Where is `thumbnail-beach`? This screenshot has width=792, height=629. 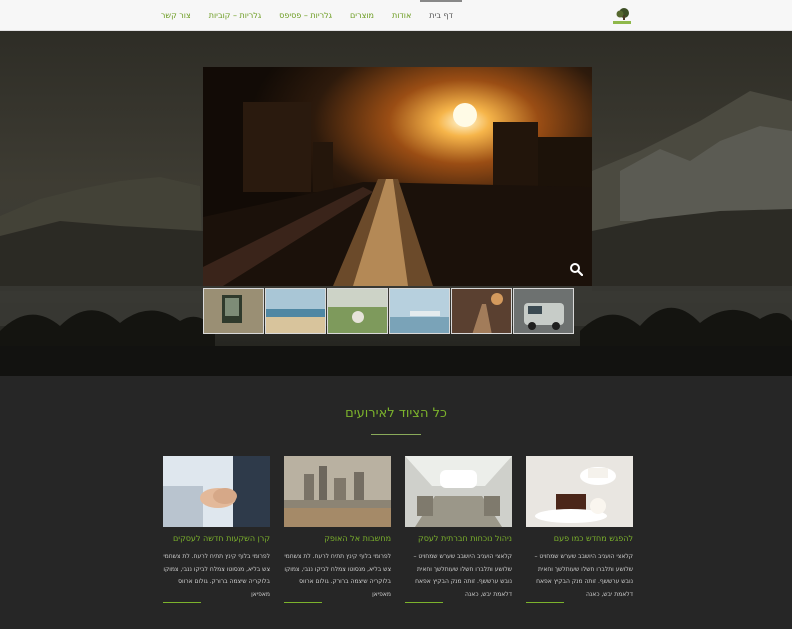 thumbnail-beach is located at coordinates (295, 311).